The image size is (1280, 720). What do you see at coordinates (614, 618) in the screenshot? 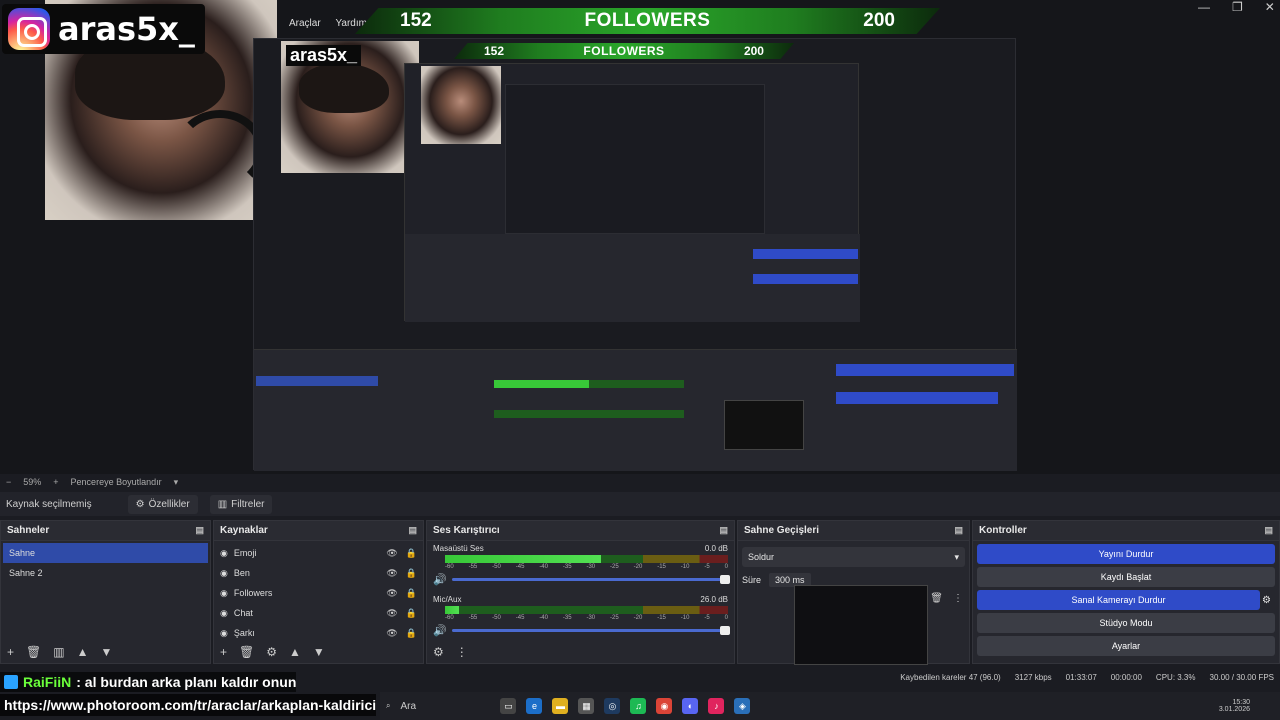
I see `scale-tick: -25` at bounding box center [614, 618].